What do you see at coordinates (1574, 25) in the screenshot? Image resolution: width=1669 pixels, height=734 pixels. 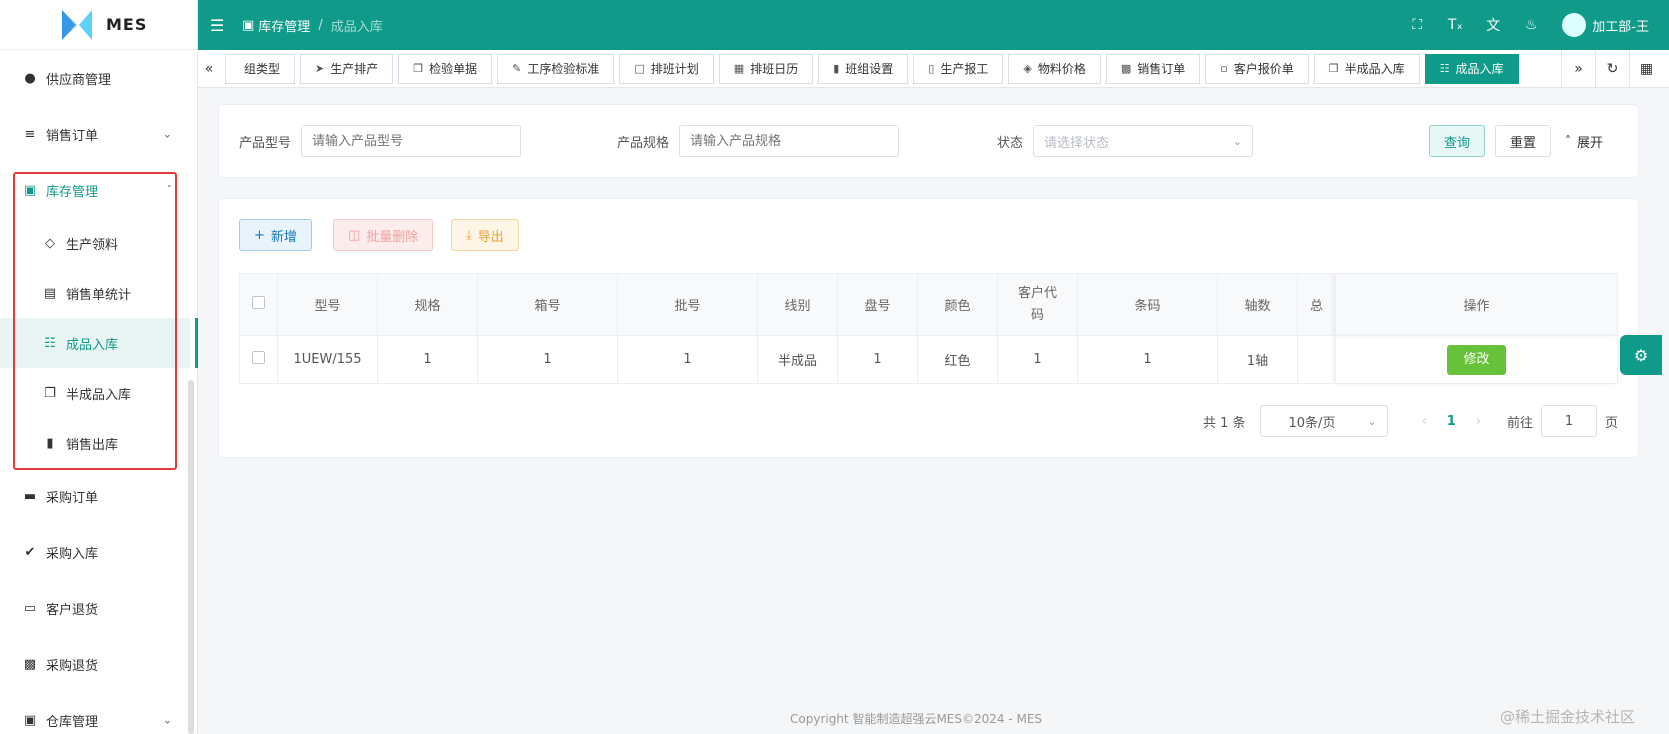 I see `avatar` at bounding box center [1574, 25].